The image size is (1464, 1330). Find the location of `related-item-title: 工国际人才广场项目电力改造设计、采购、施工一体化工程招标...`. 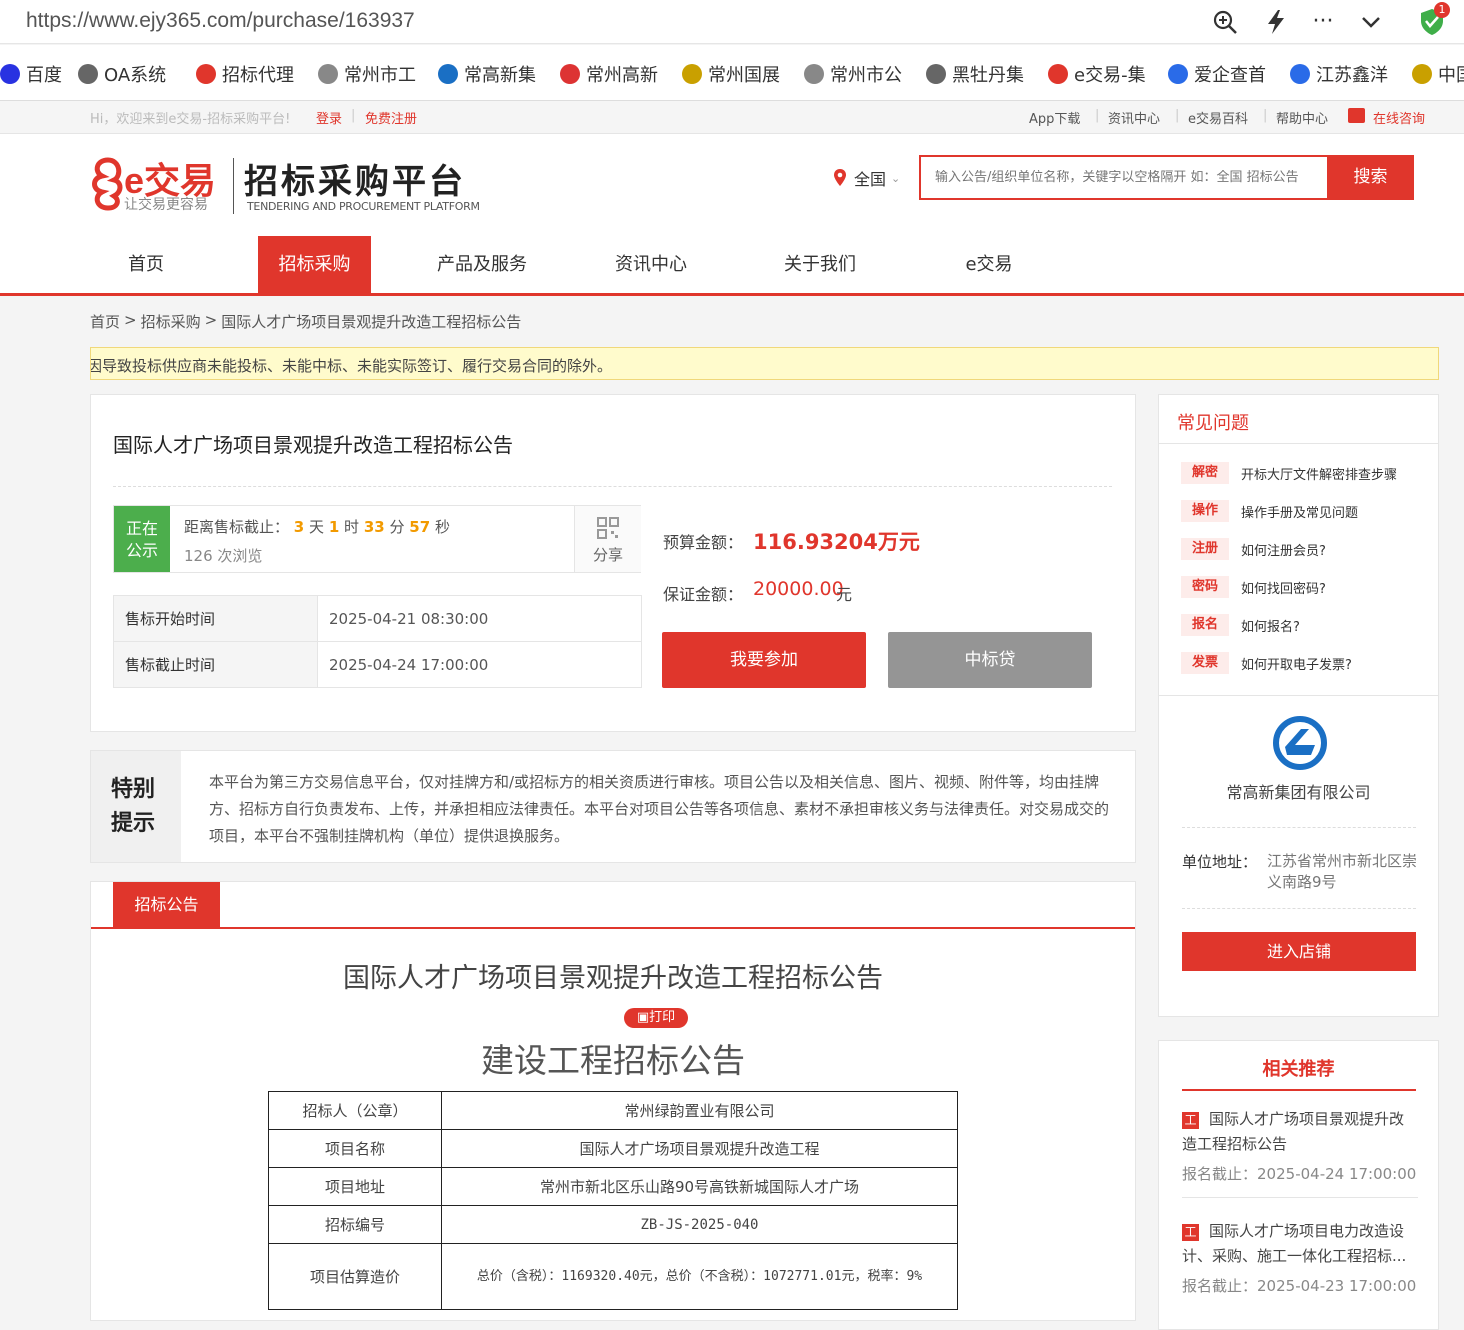

related-item-title: 工国际人才广场项目电力改造设计、采购、施工一体化工程招标... is located at coordinates (1300, 1244).